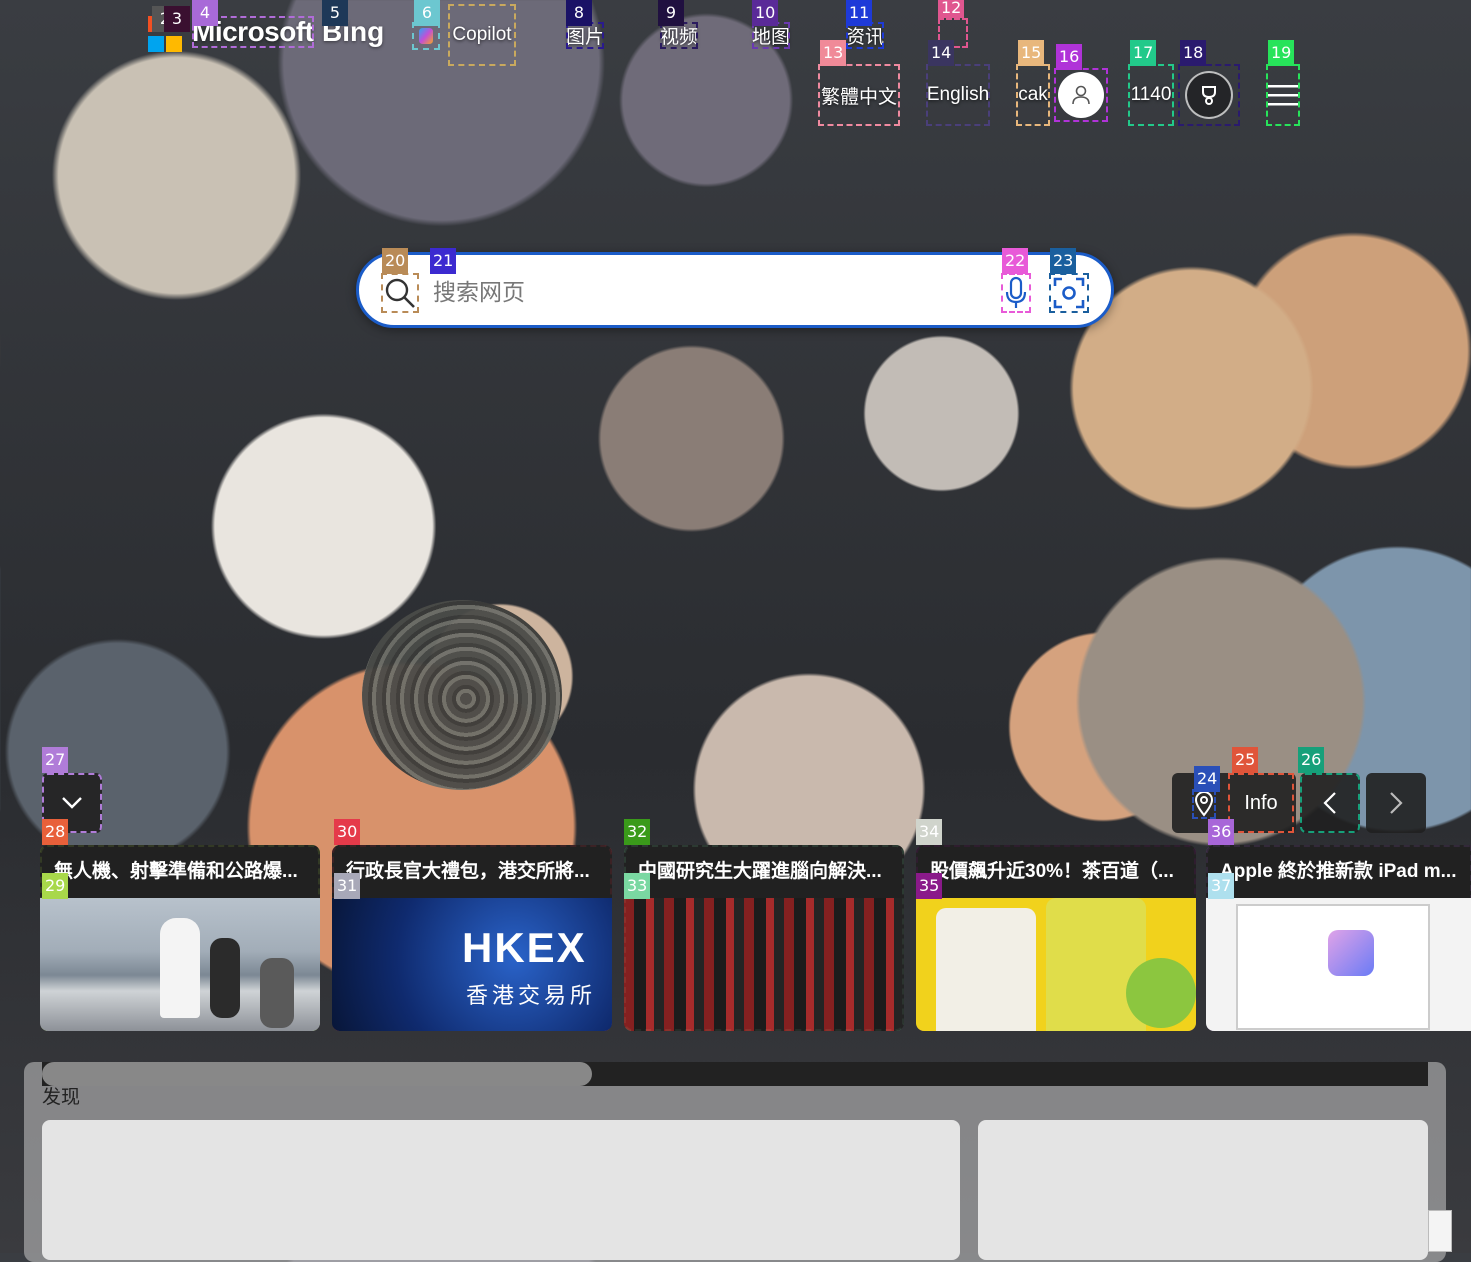 The width and height of the screenshot is (1471, 1262). I want to click on hamburger-menu-button, so click(1283, 95).